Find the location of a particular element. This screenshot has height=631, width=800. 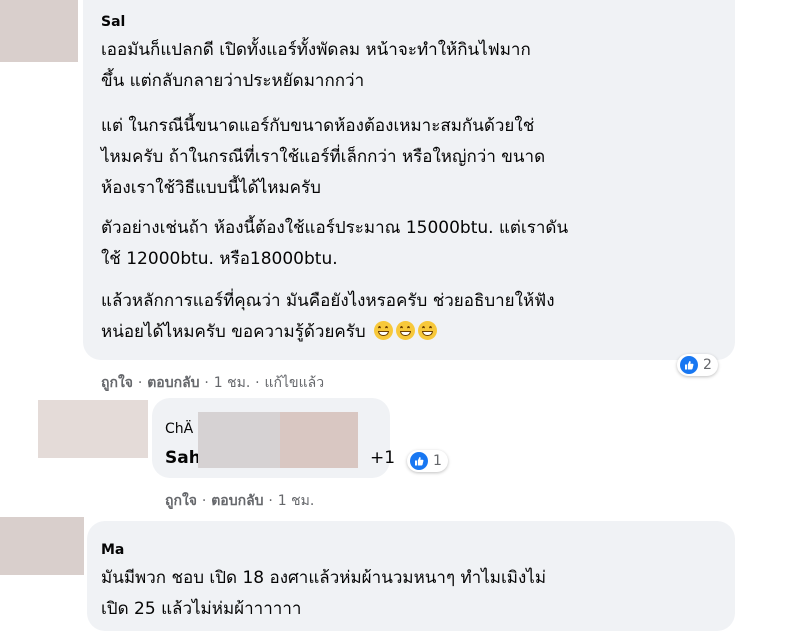

text-line: เปิด 25 แล้วไม่ห่มผ้าาาาาา is located at coordinates (201, 609).